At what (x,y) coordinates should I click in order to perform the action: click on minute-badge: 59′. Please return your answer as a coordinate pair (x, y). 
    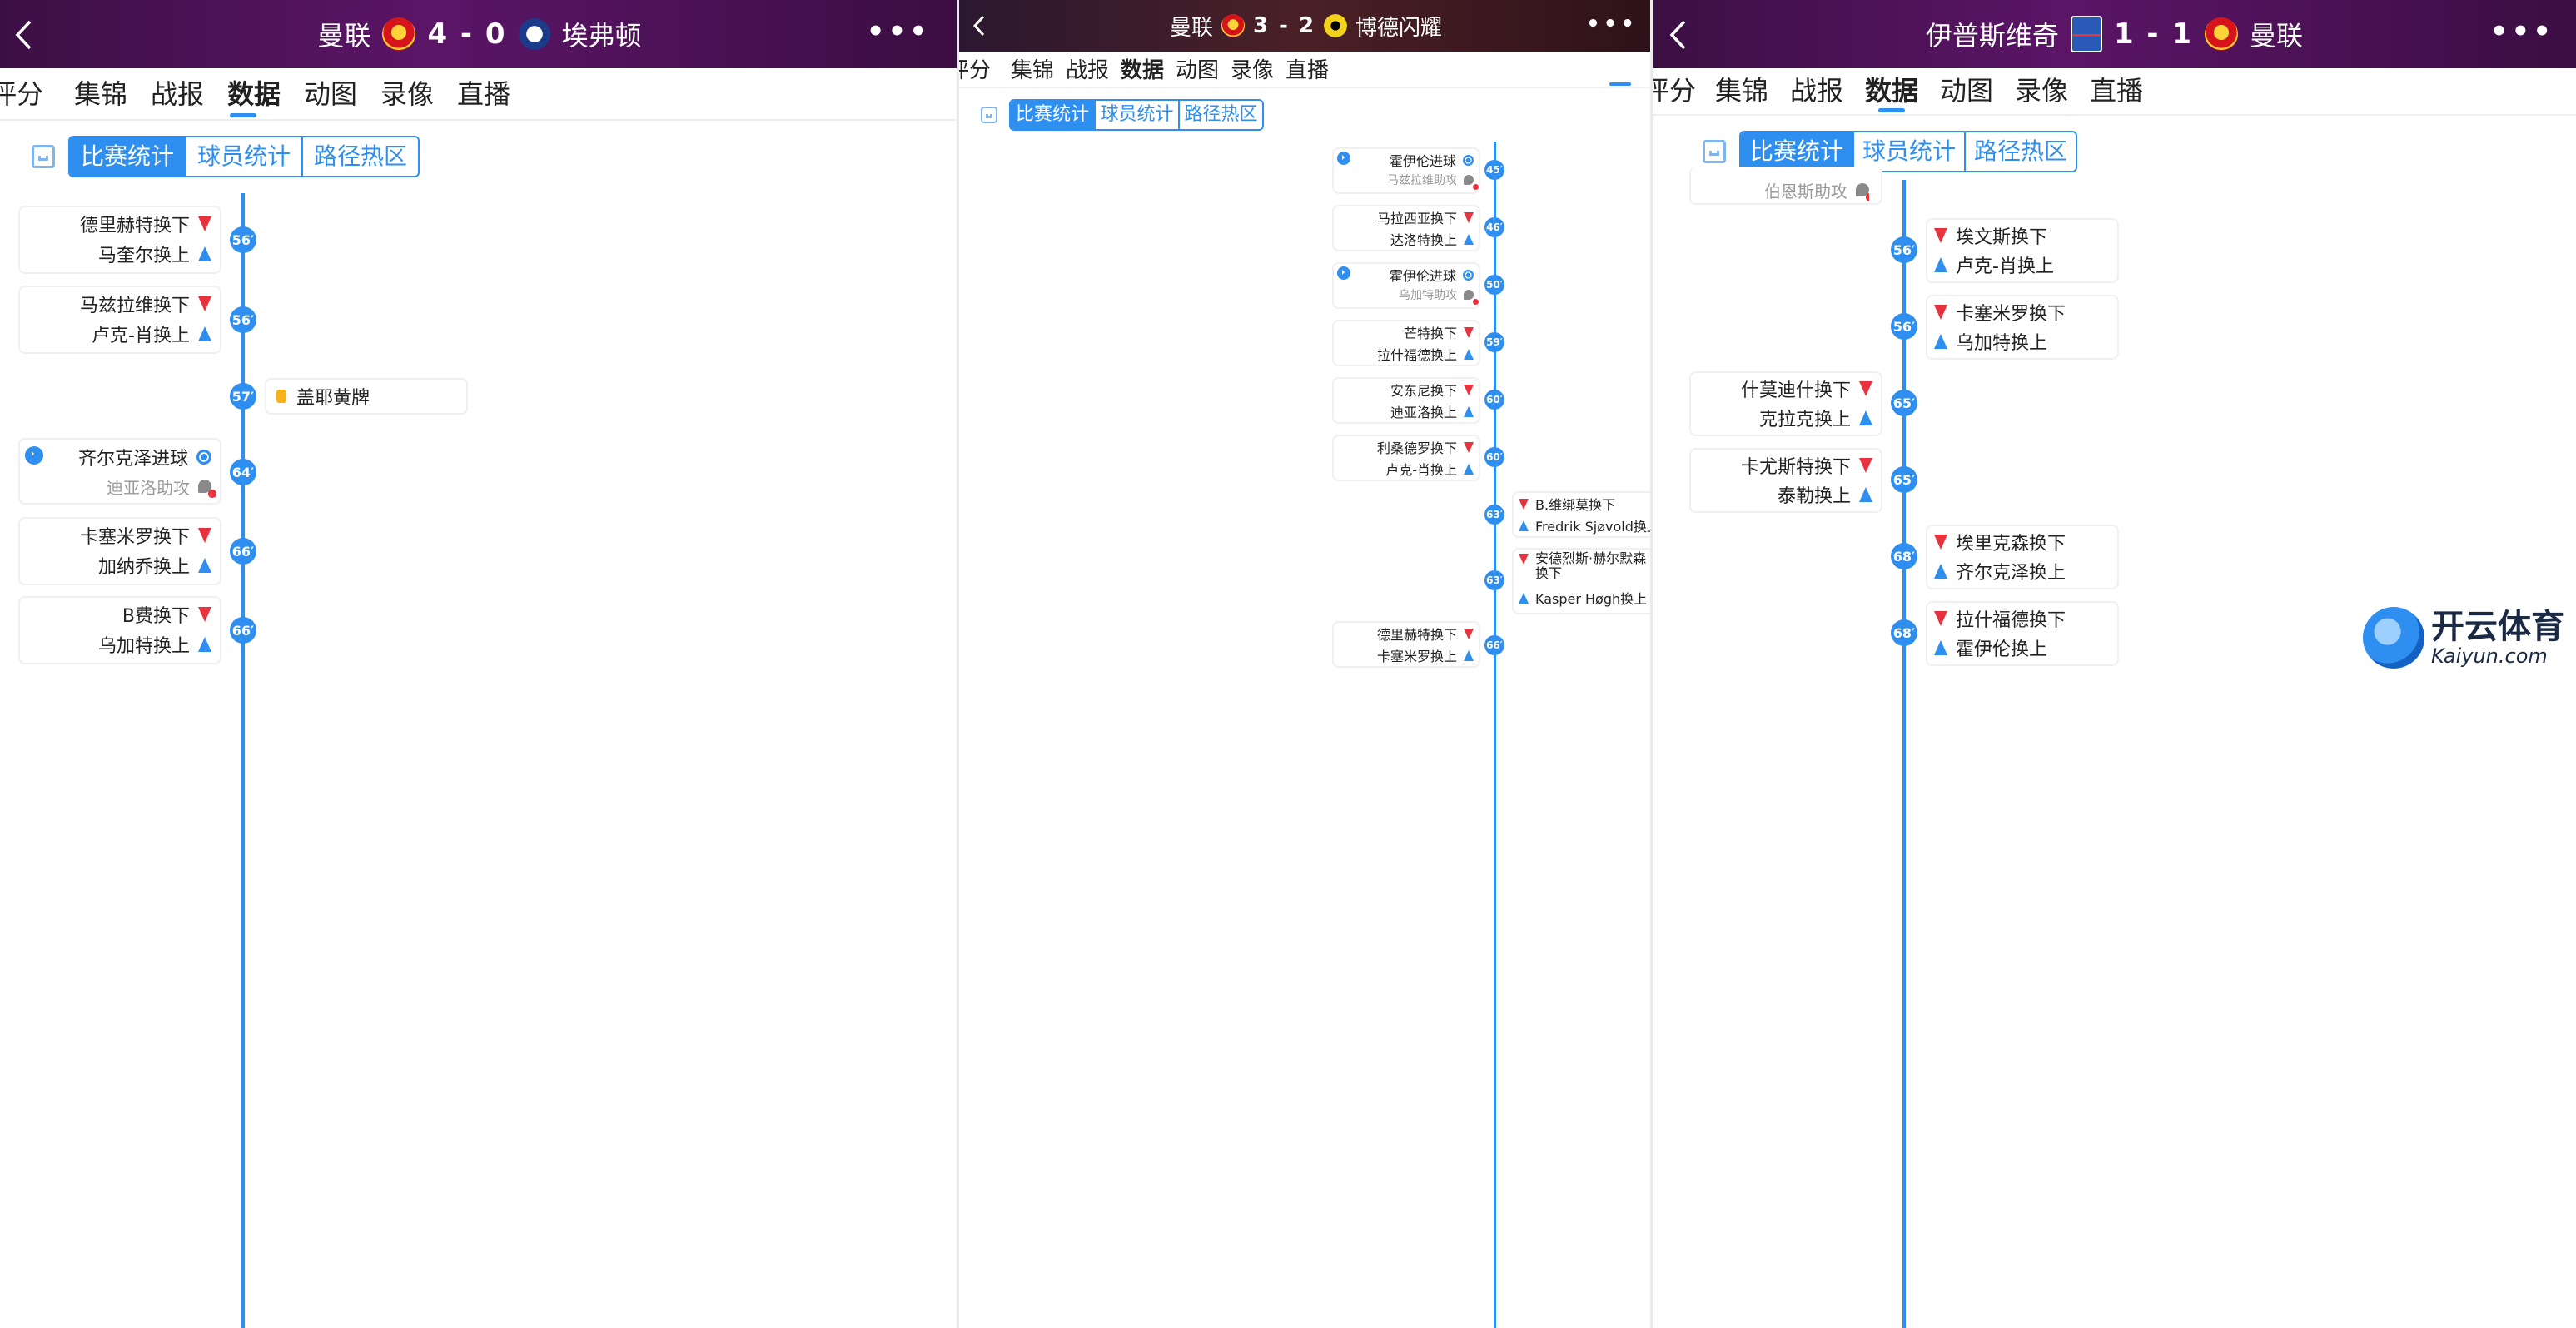
    Looking at the image, I should click on (1494, 342).